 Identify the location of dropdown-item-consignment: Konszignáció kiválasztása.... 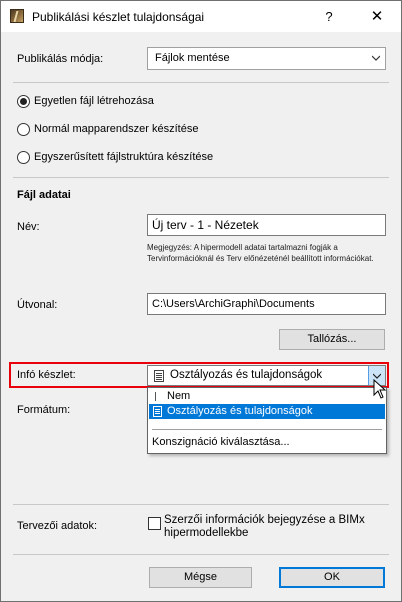
(267, 442).